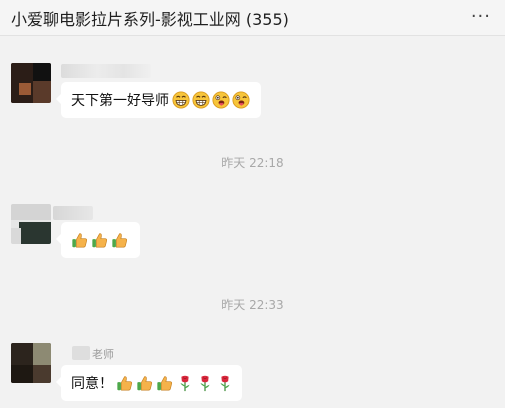  I want to click on timestamp: 昨天 22:18, so click(252, 163).